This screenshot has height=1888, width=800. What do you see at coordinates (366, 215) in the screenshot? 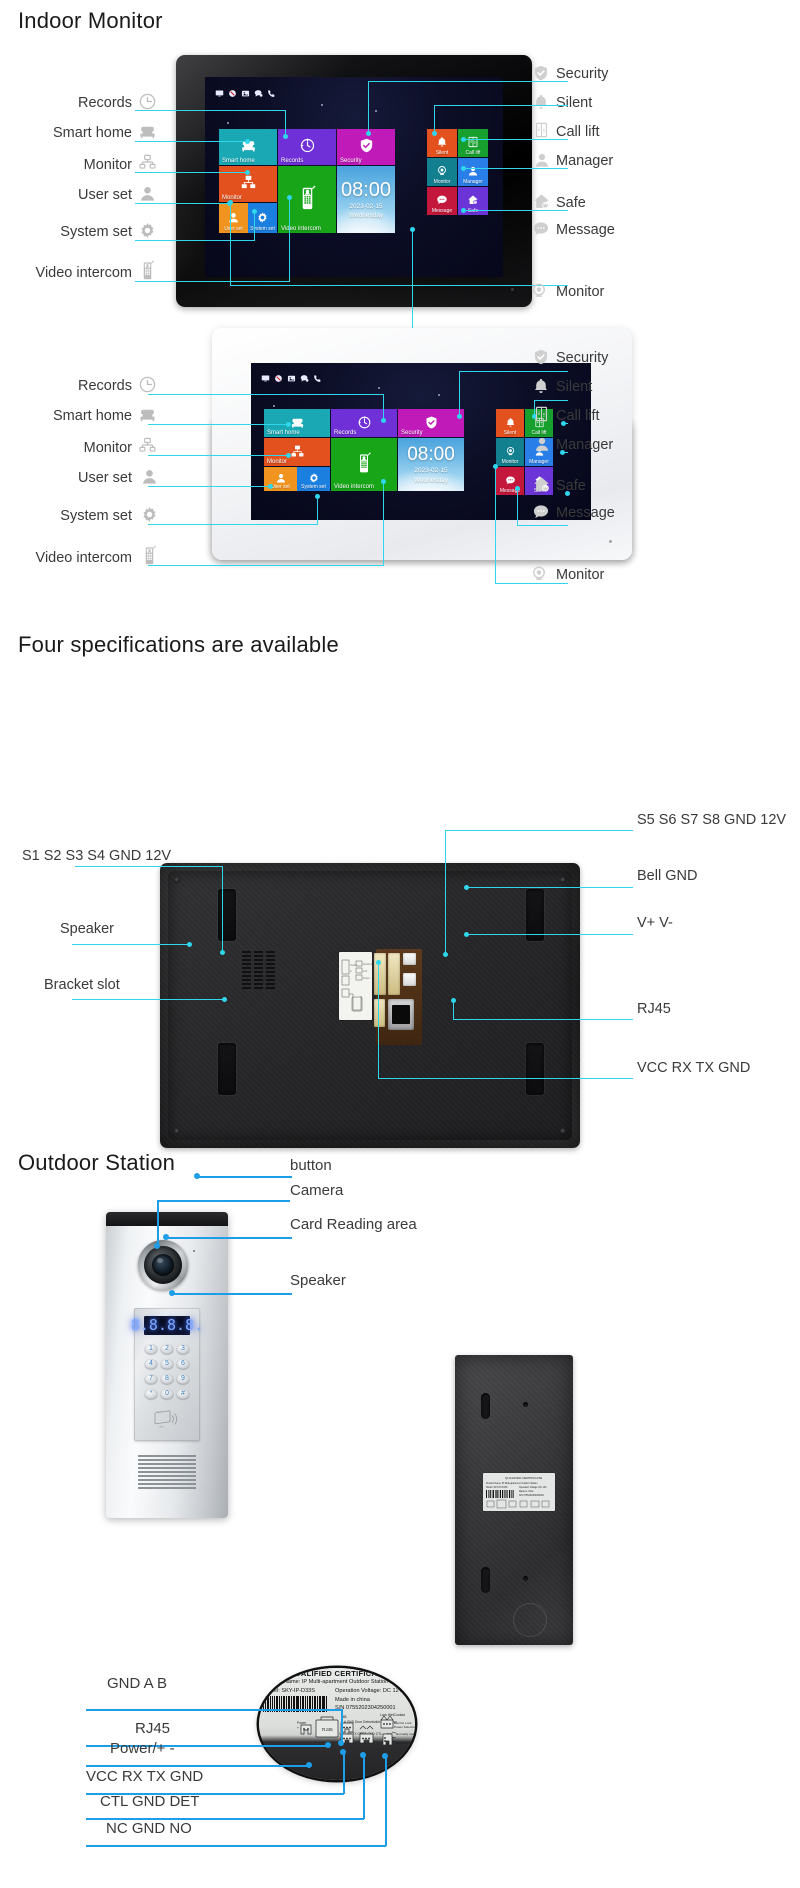
I see `clock-weekday: Wednesday` at bounding box center [366, 215].